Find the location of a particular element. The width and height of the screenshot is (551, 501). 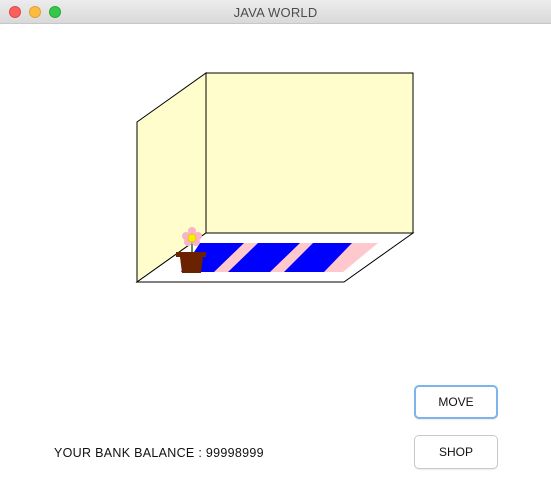

bank-balance: YOUR BANK BALANCE : 99998999 is located at coordinates (159, 453).